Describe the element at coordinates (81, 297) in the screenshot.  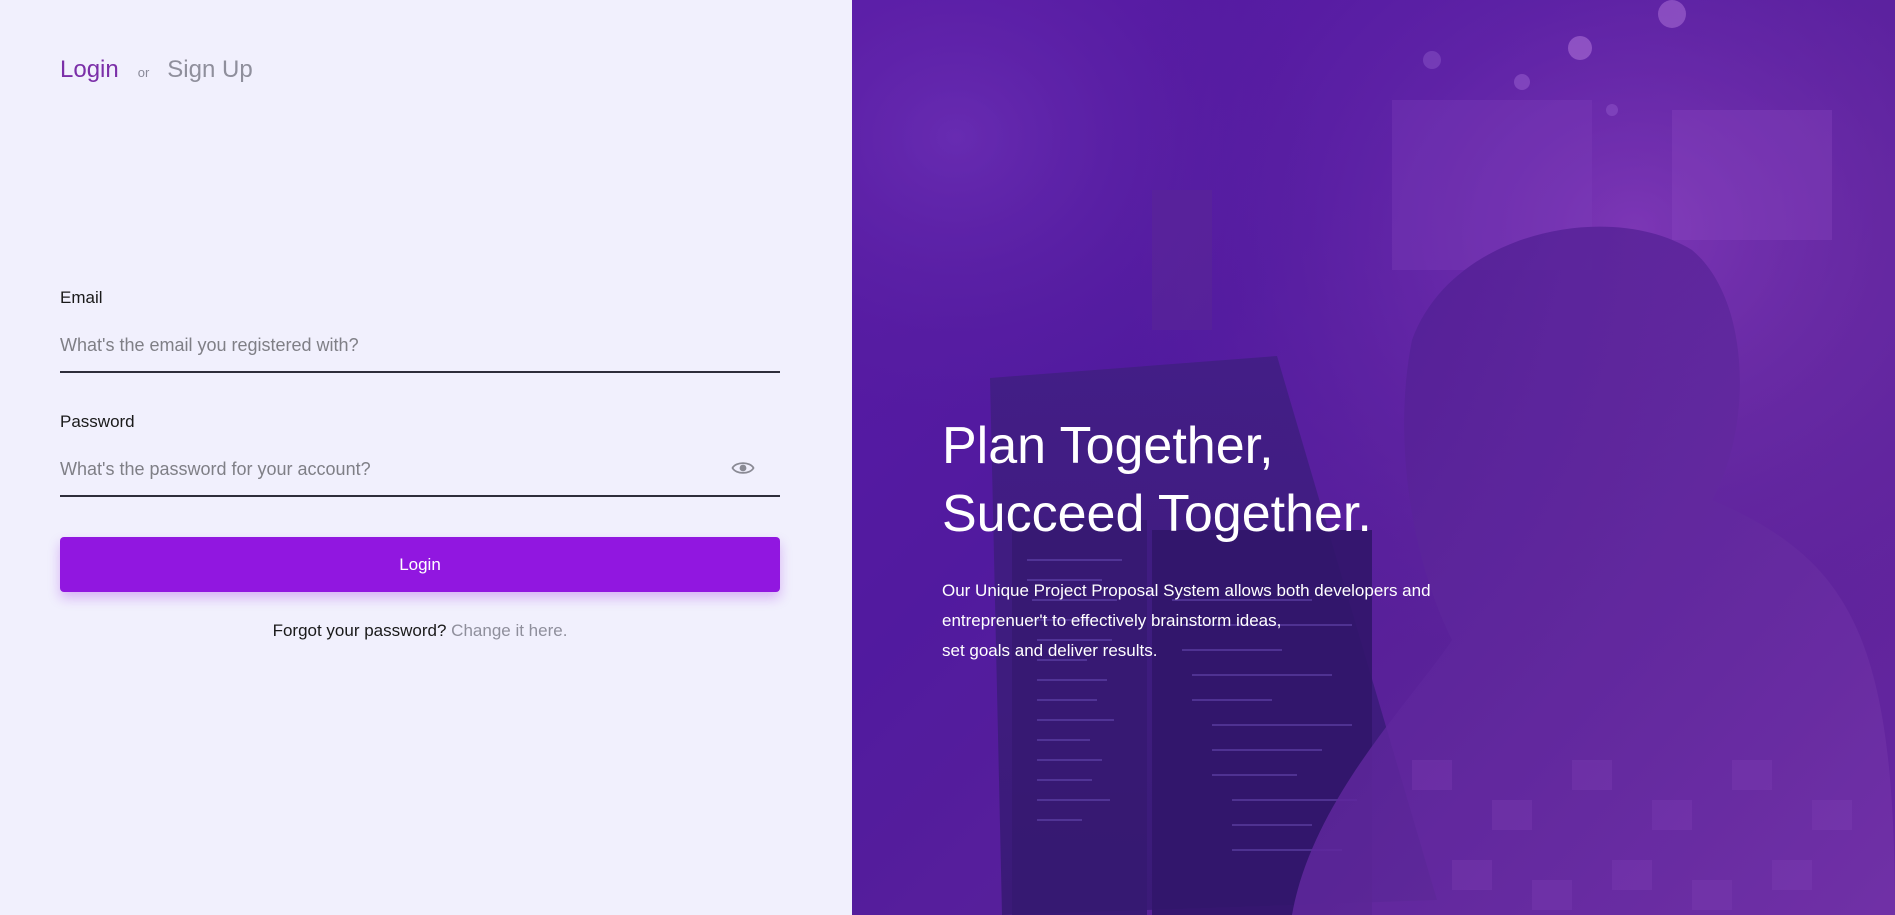
I see `email-label: Email` at that location.